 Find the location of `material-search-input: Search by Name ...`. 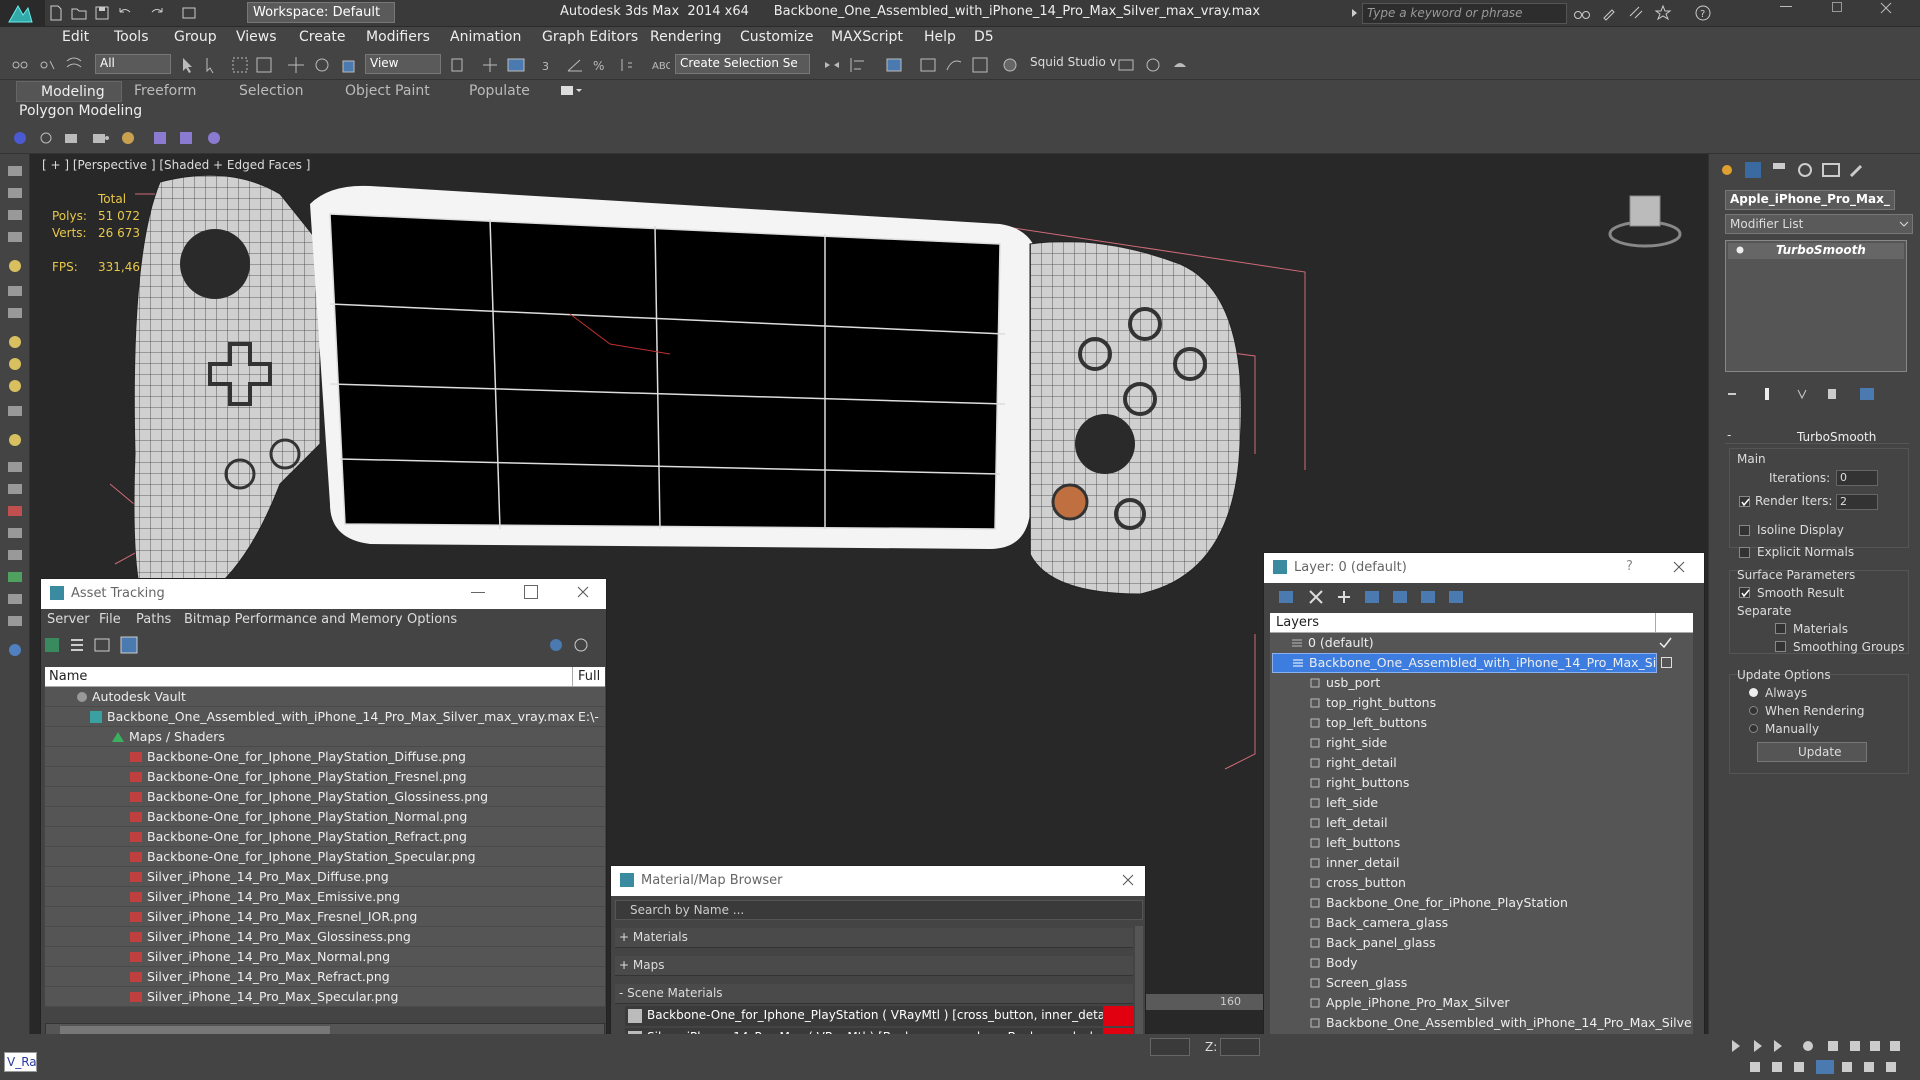

material-search-input: Search by Name ... is located at coordinates (879, 910).